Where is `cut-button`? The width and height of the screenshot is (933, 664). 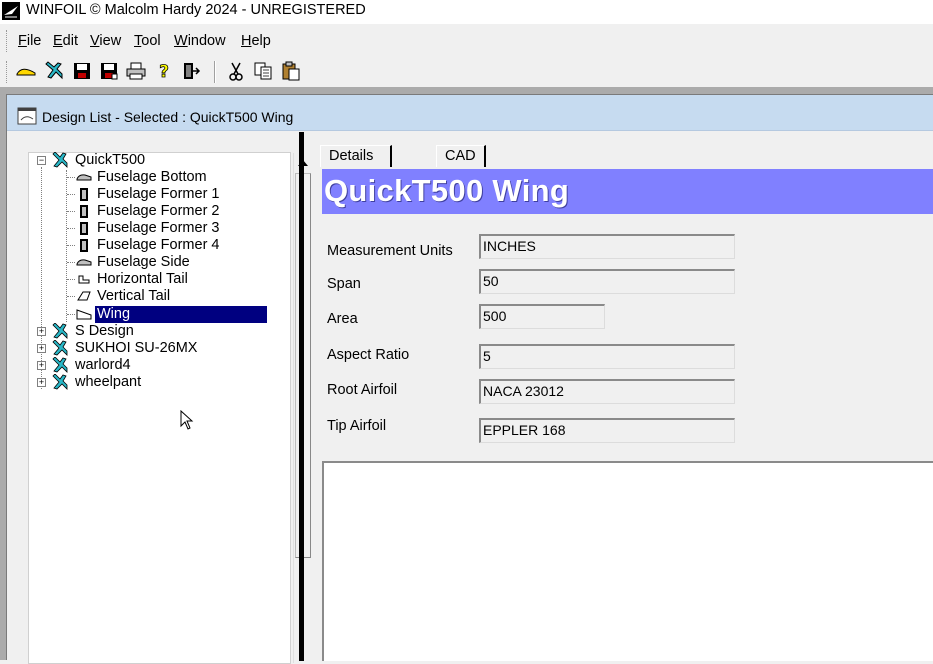 cut-button is located at coordinates (236, 71).